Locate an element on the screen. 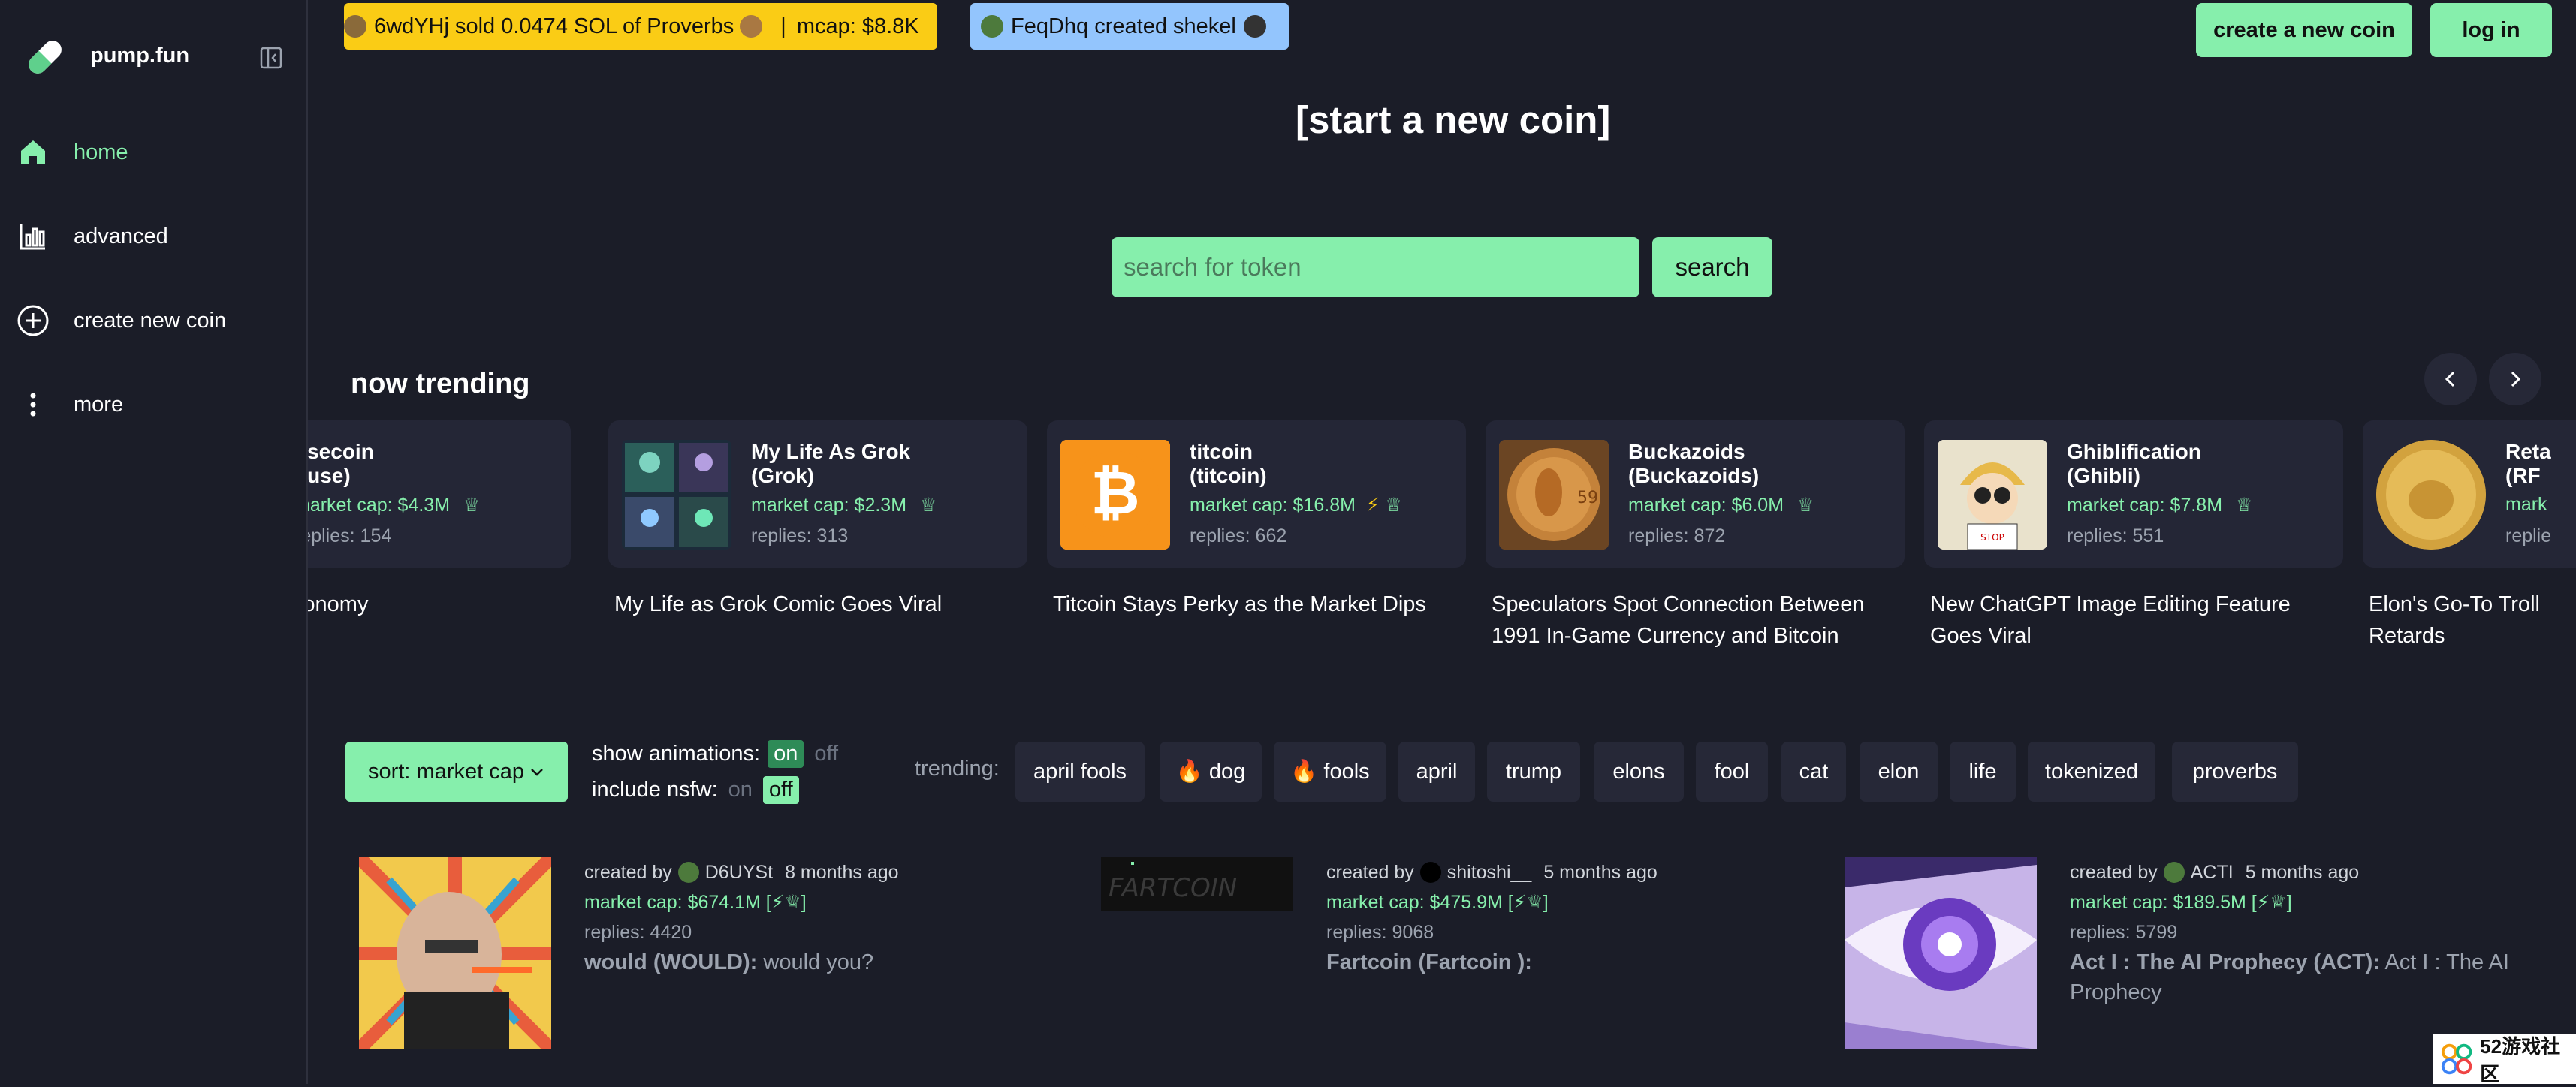 Image resolution: width=2576 pixels, height=1087 pixels. nav-create-new-coin: create new coin is located at coordinates (157, 320).